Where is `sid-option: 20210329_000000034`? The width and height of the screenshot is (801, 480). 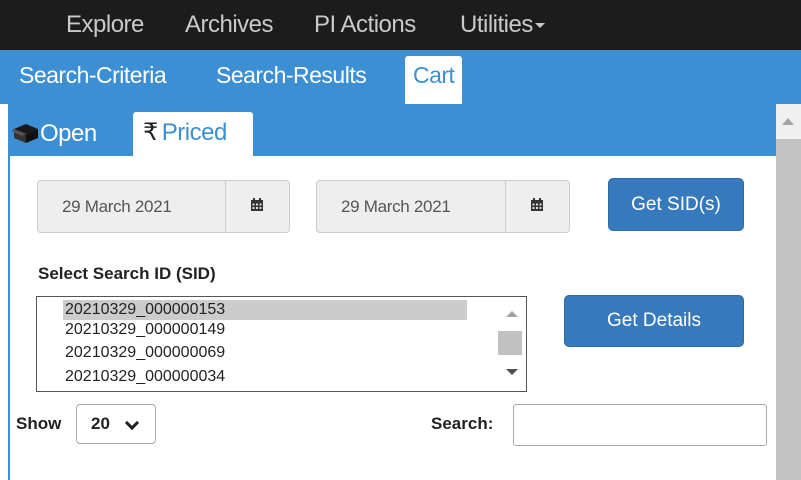 sid-option: 20210329_000000034 is located at coordinates (145, 377).